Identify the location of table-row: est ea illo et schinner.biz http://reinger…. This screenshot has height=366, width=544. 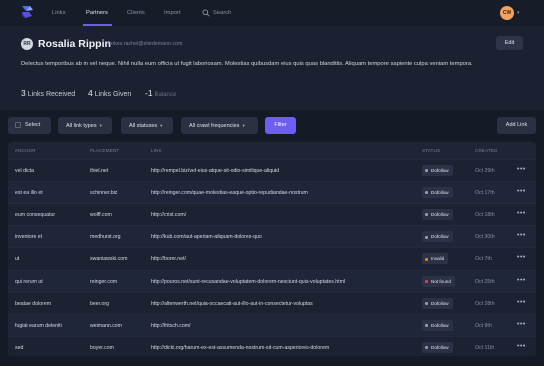
(272, 192).